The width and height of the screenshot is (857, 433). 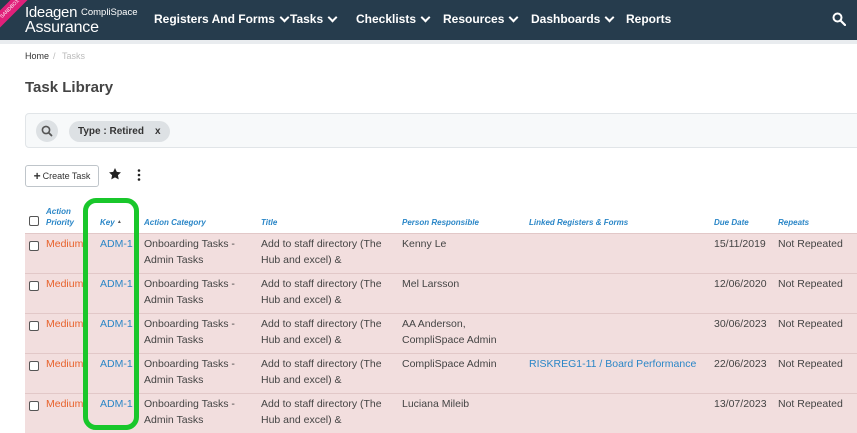 What do you see at coordinates (158, 131) in the screenshot?
I see `filter-chip-remove: x` at bounding box center [158, 131].